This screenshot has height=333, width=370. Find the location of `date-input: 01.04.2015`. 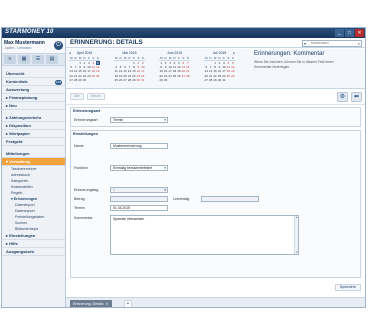

date-input: 01.04.2015 is located at coordinates (139, 208).